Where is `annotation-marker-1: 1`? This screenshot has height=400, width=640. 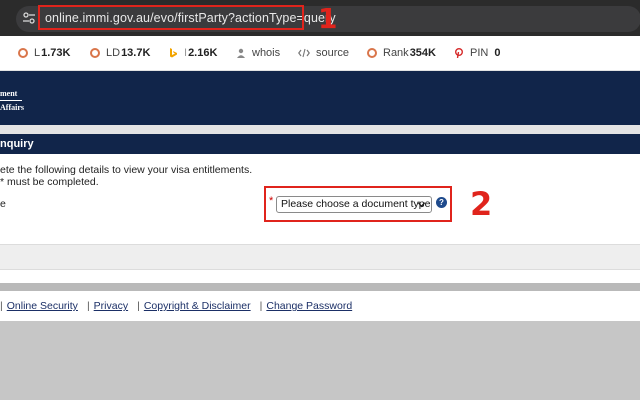
annotation-marker-1: 1 is located at coordinates (328, 18).